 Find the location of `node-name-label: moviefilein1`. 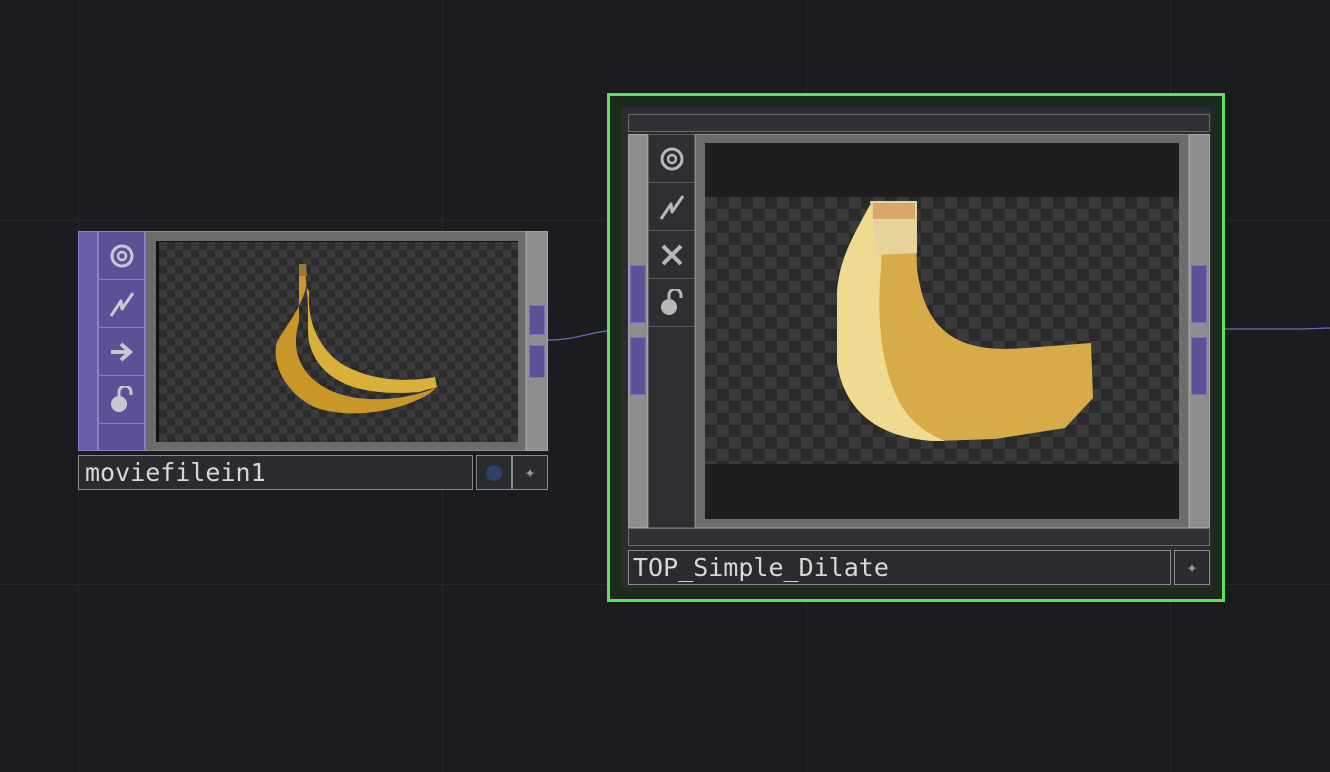

node-name-label: moviefilein1 is located at coordinates (275, 472).